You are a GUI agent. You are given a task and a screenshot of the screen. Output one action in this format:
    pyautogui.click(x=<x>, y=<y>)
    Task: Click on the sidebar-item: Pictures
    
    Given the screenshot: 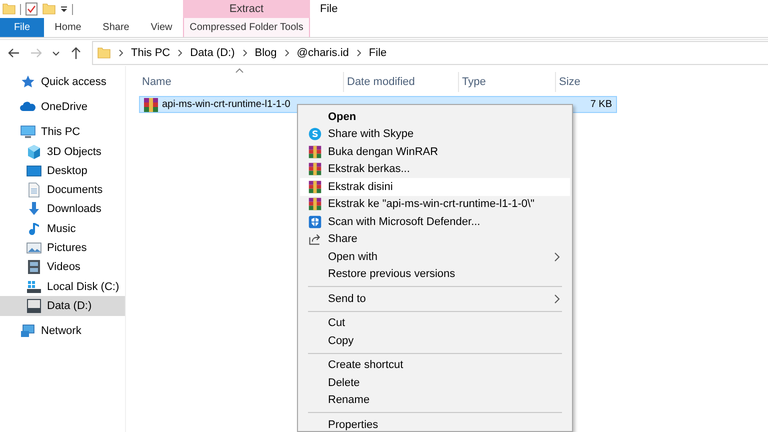 What is the action you would take?
    pyautogui.click(x=62, y=248)
    